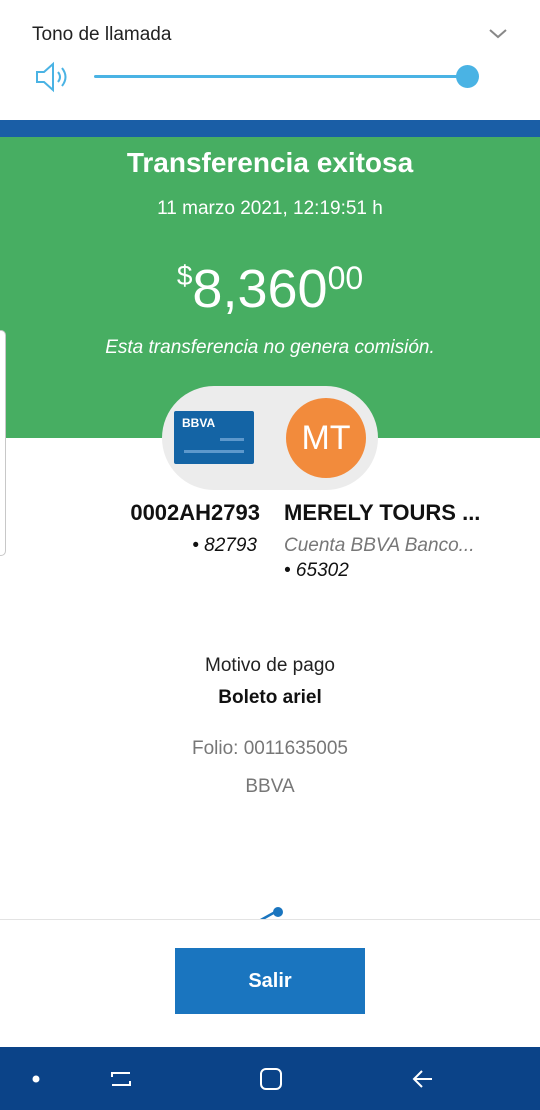  What do you see at coordinates (102, 34) in the screenshot?
I see `volume-title: Tono de llamada` at bounding box center [102, 34].